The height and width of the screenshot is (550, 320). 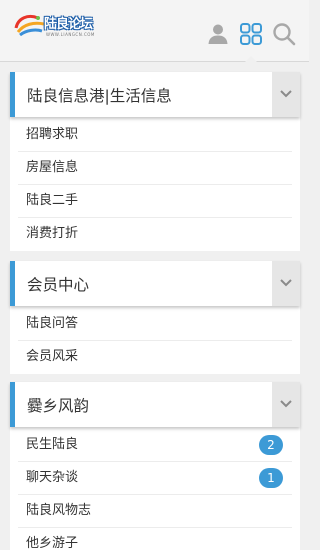 What do you see at coordinates (52, 167) in the screenshot?
I see `item-label: 房屋信息` at bounding box center [52, 167].